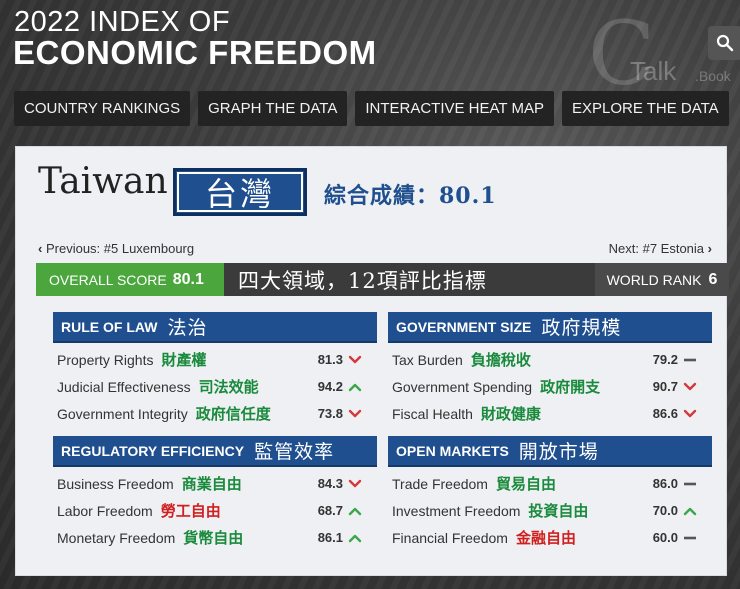  I want to click on panel-title: RULE OF LAW, so click(109, 326).